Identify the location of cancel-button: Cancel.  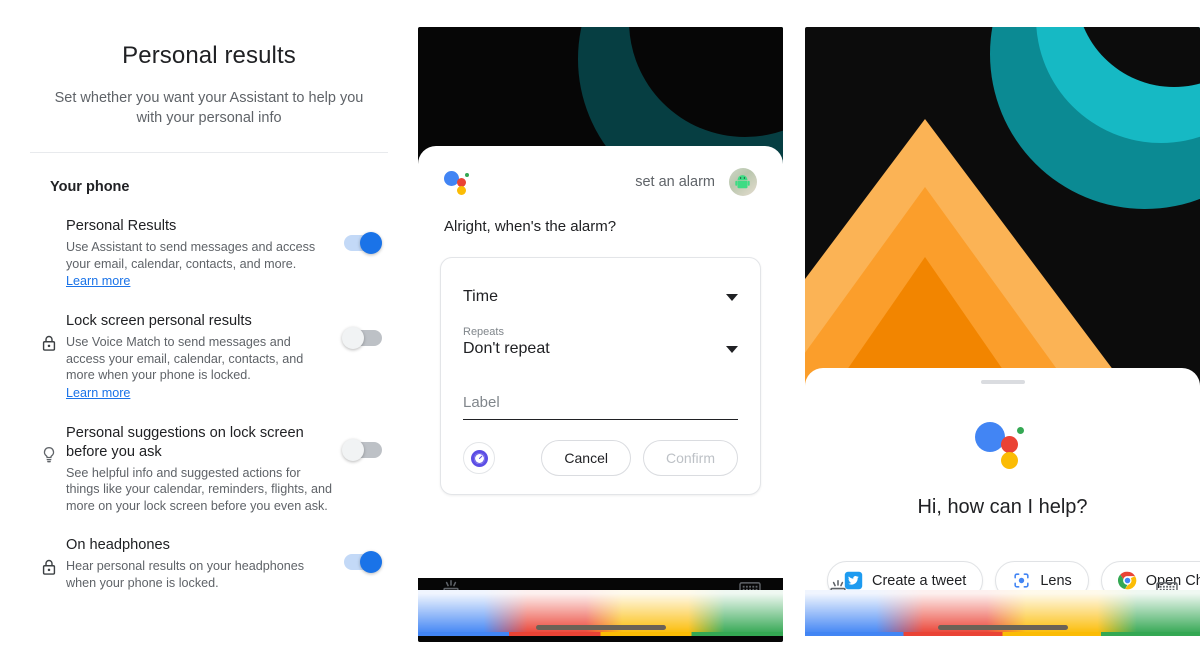
(586, 458).